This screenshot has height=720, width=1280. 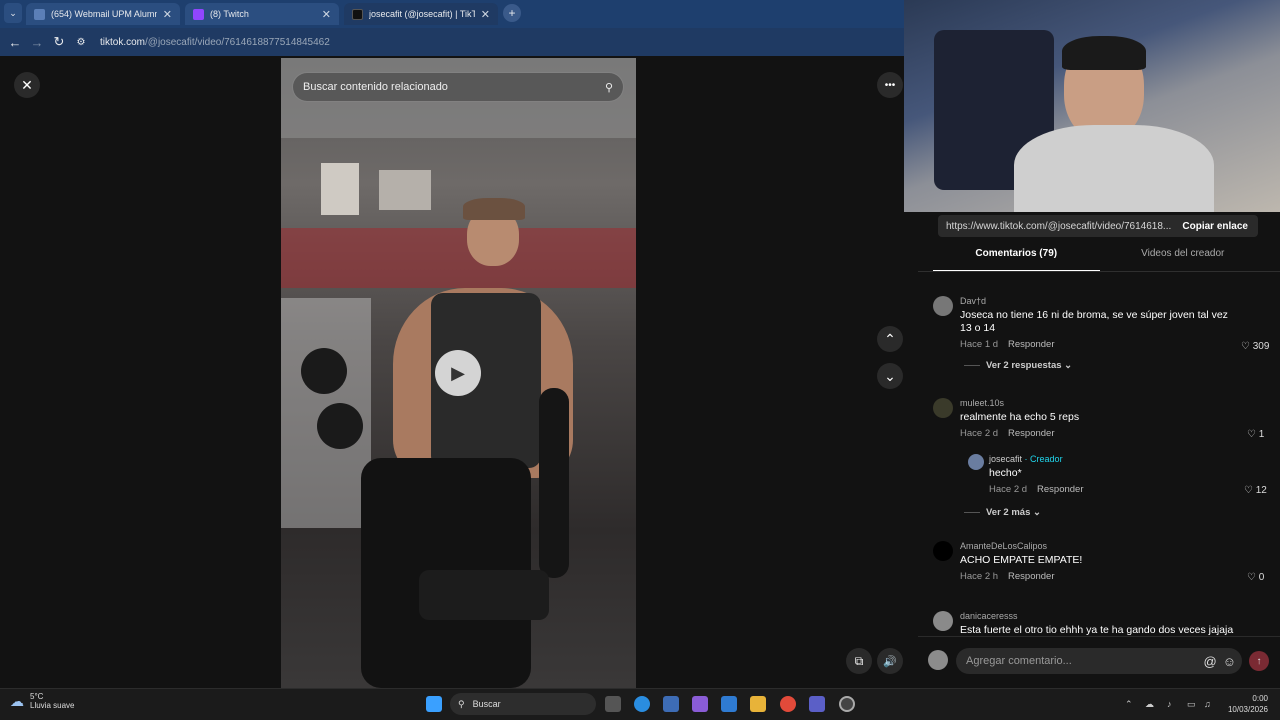 I want to click on view-replies-button: Ver 2 respuestas, so click(x=1024, y=365).